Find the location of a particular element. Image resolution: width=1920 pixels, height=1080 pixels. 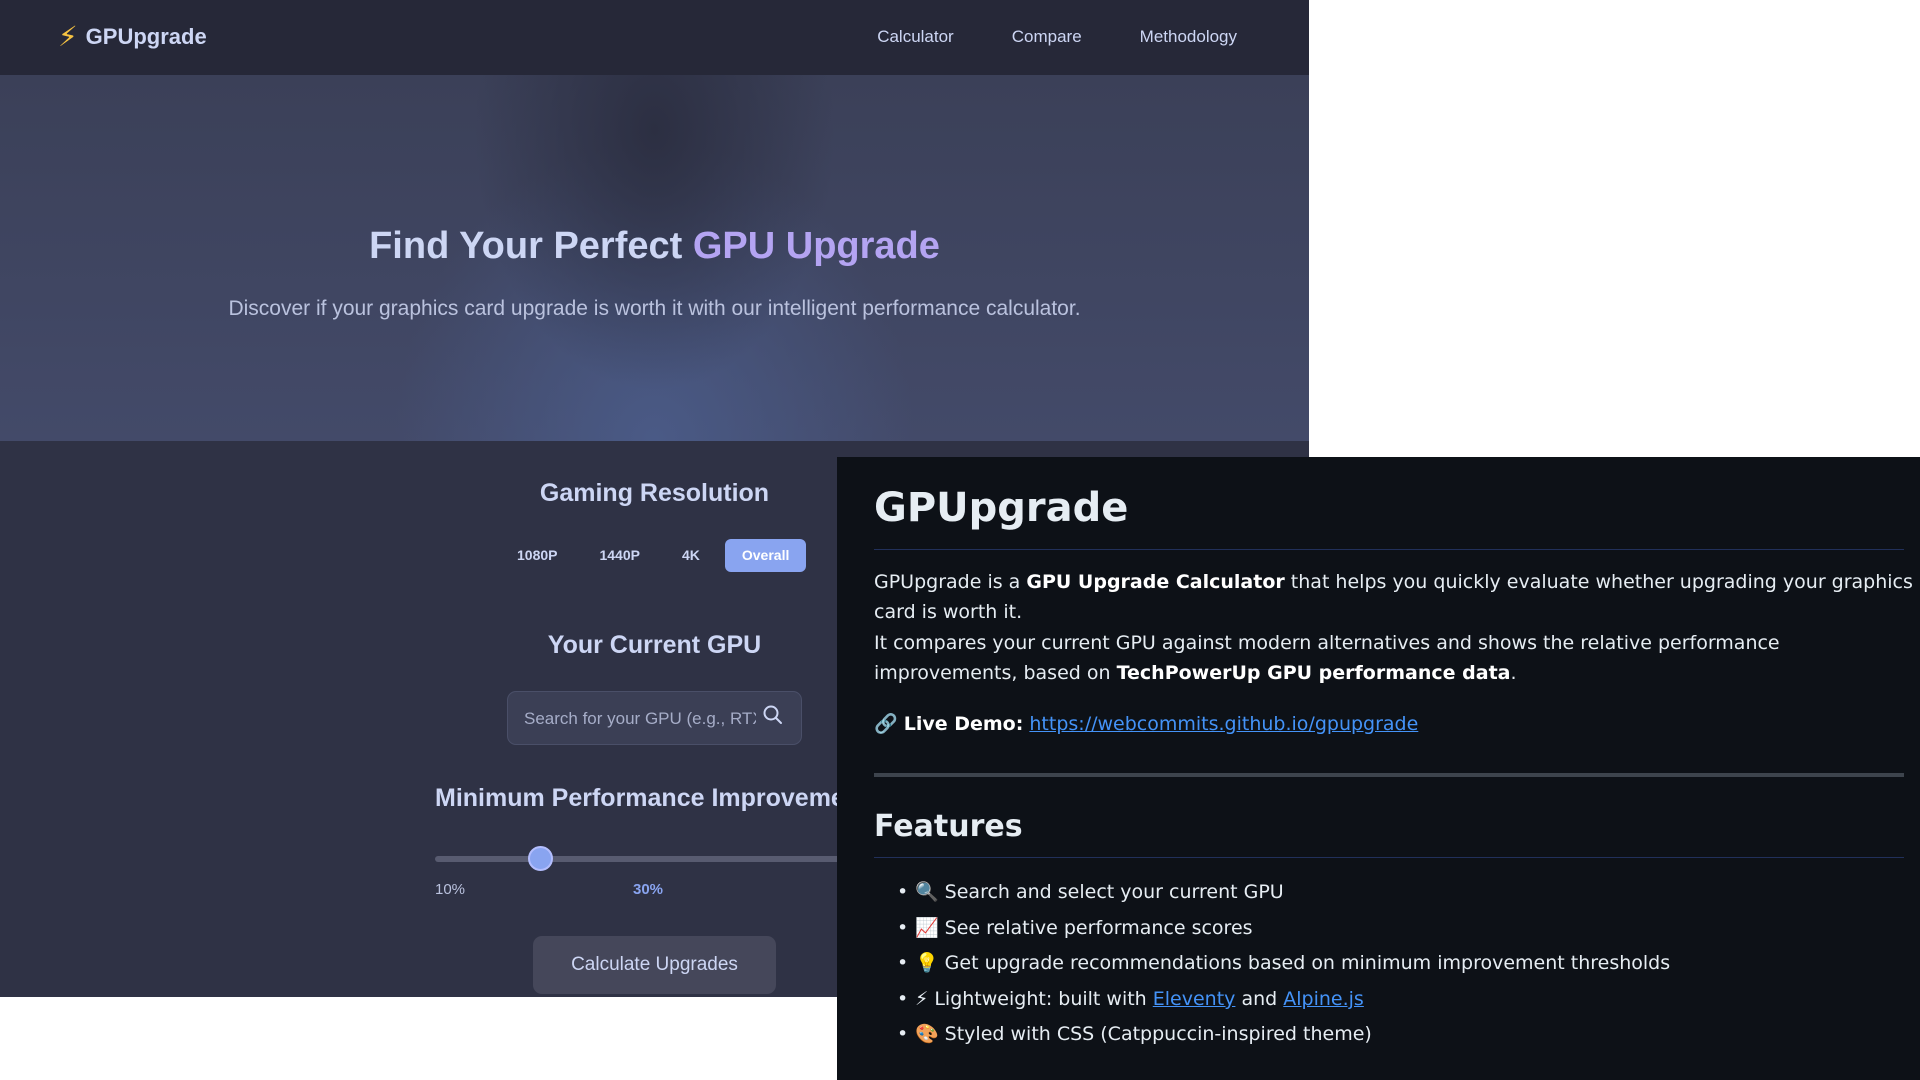

hero-title: Find Your Perfect GPU Upgrade is located at coordinates (654, 246).